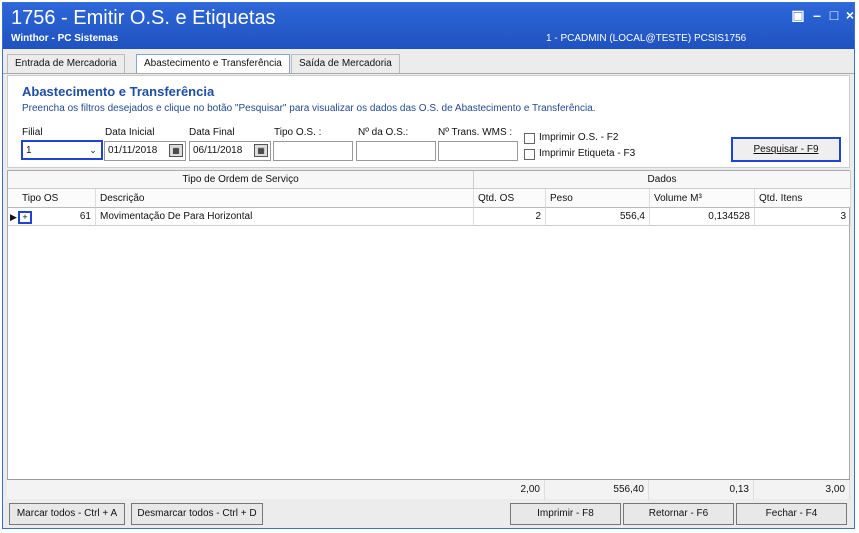 The width and height of the screenshot is (859, 533). I want to click on trans-wms-input, so click(478, 151).